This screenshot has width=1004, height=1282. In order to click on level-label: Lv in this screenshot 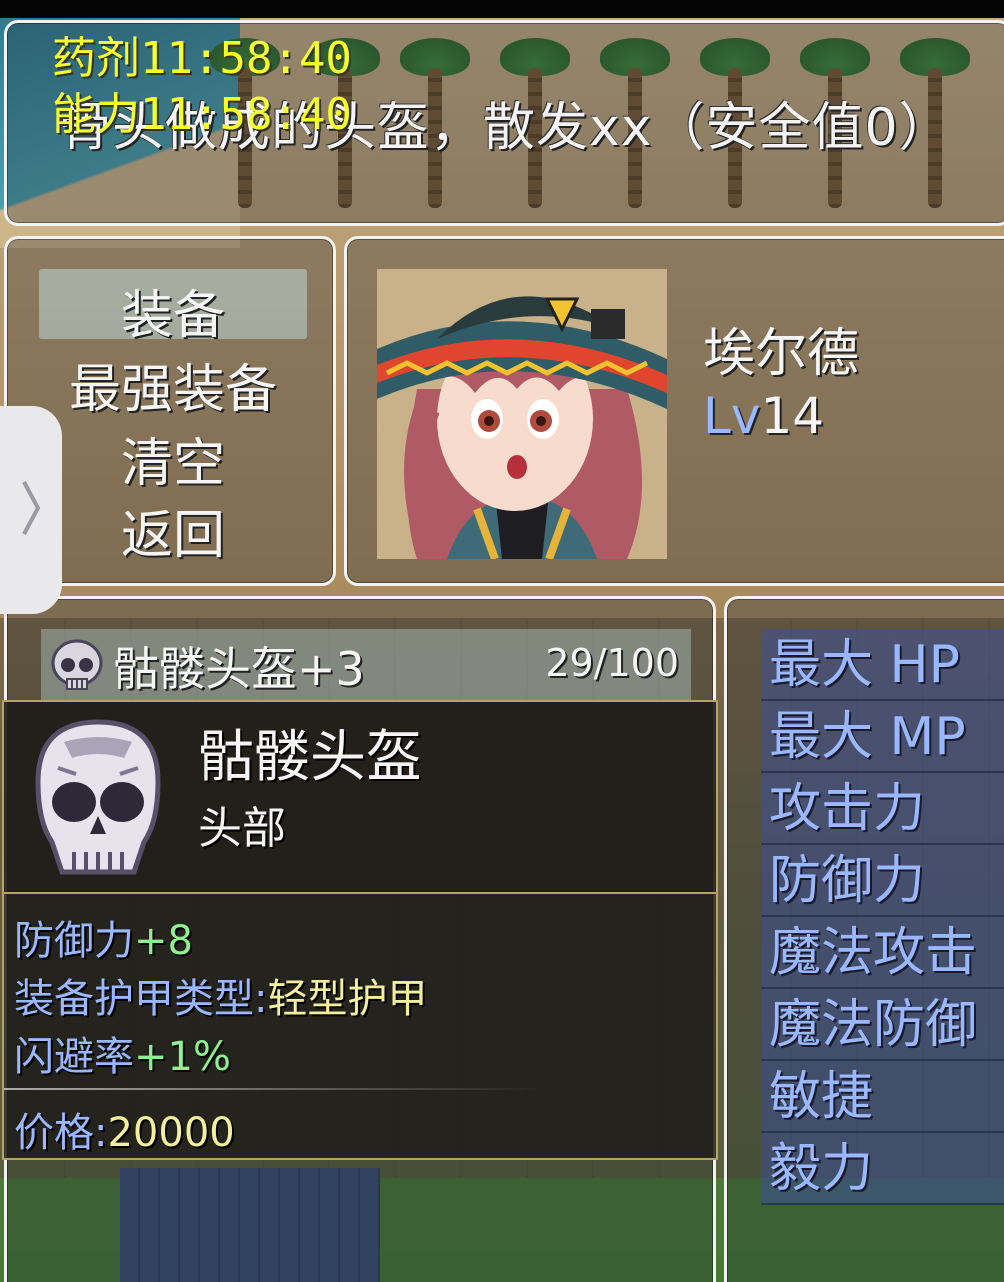, I will do `click(732, 416)`.